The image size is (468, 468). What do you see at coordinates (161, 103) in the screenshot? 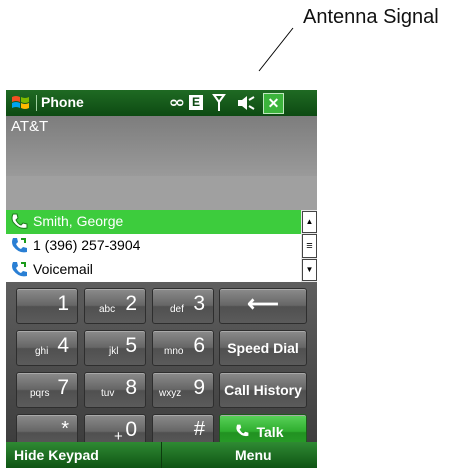
I see `status-bar: Phone ᴑᴑ E ✕` at bounding box center [161, 103].